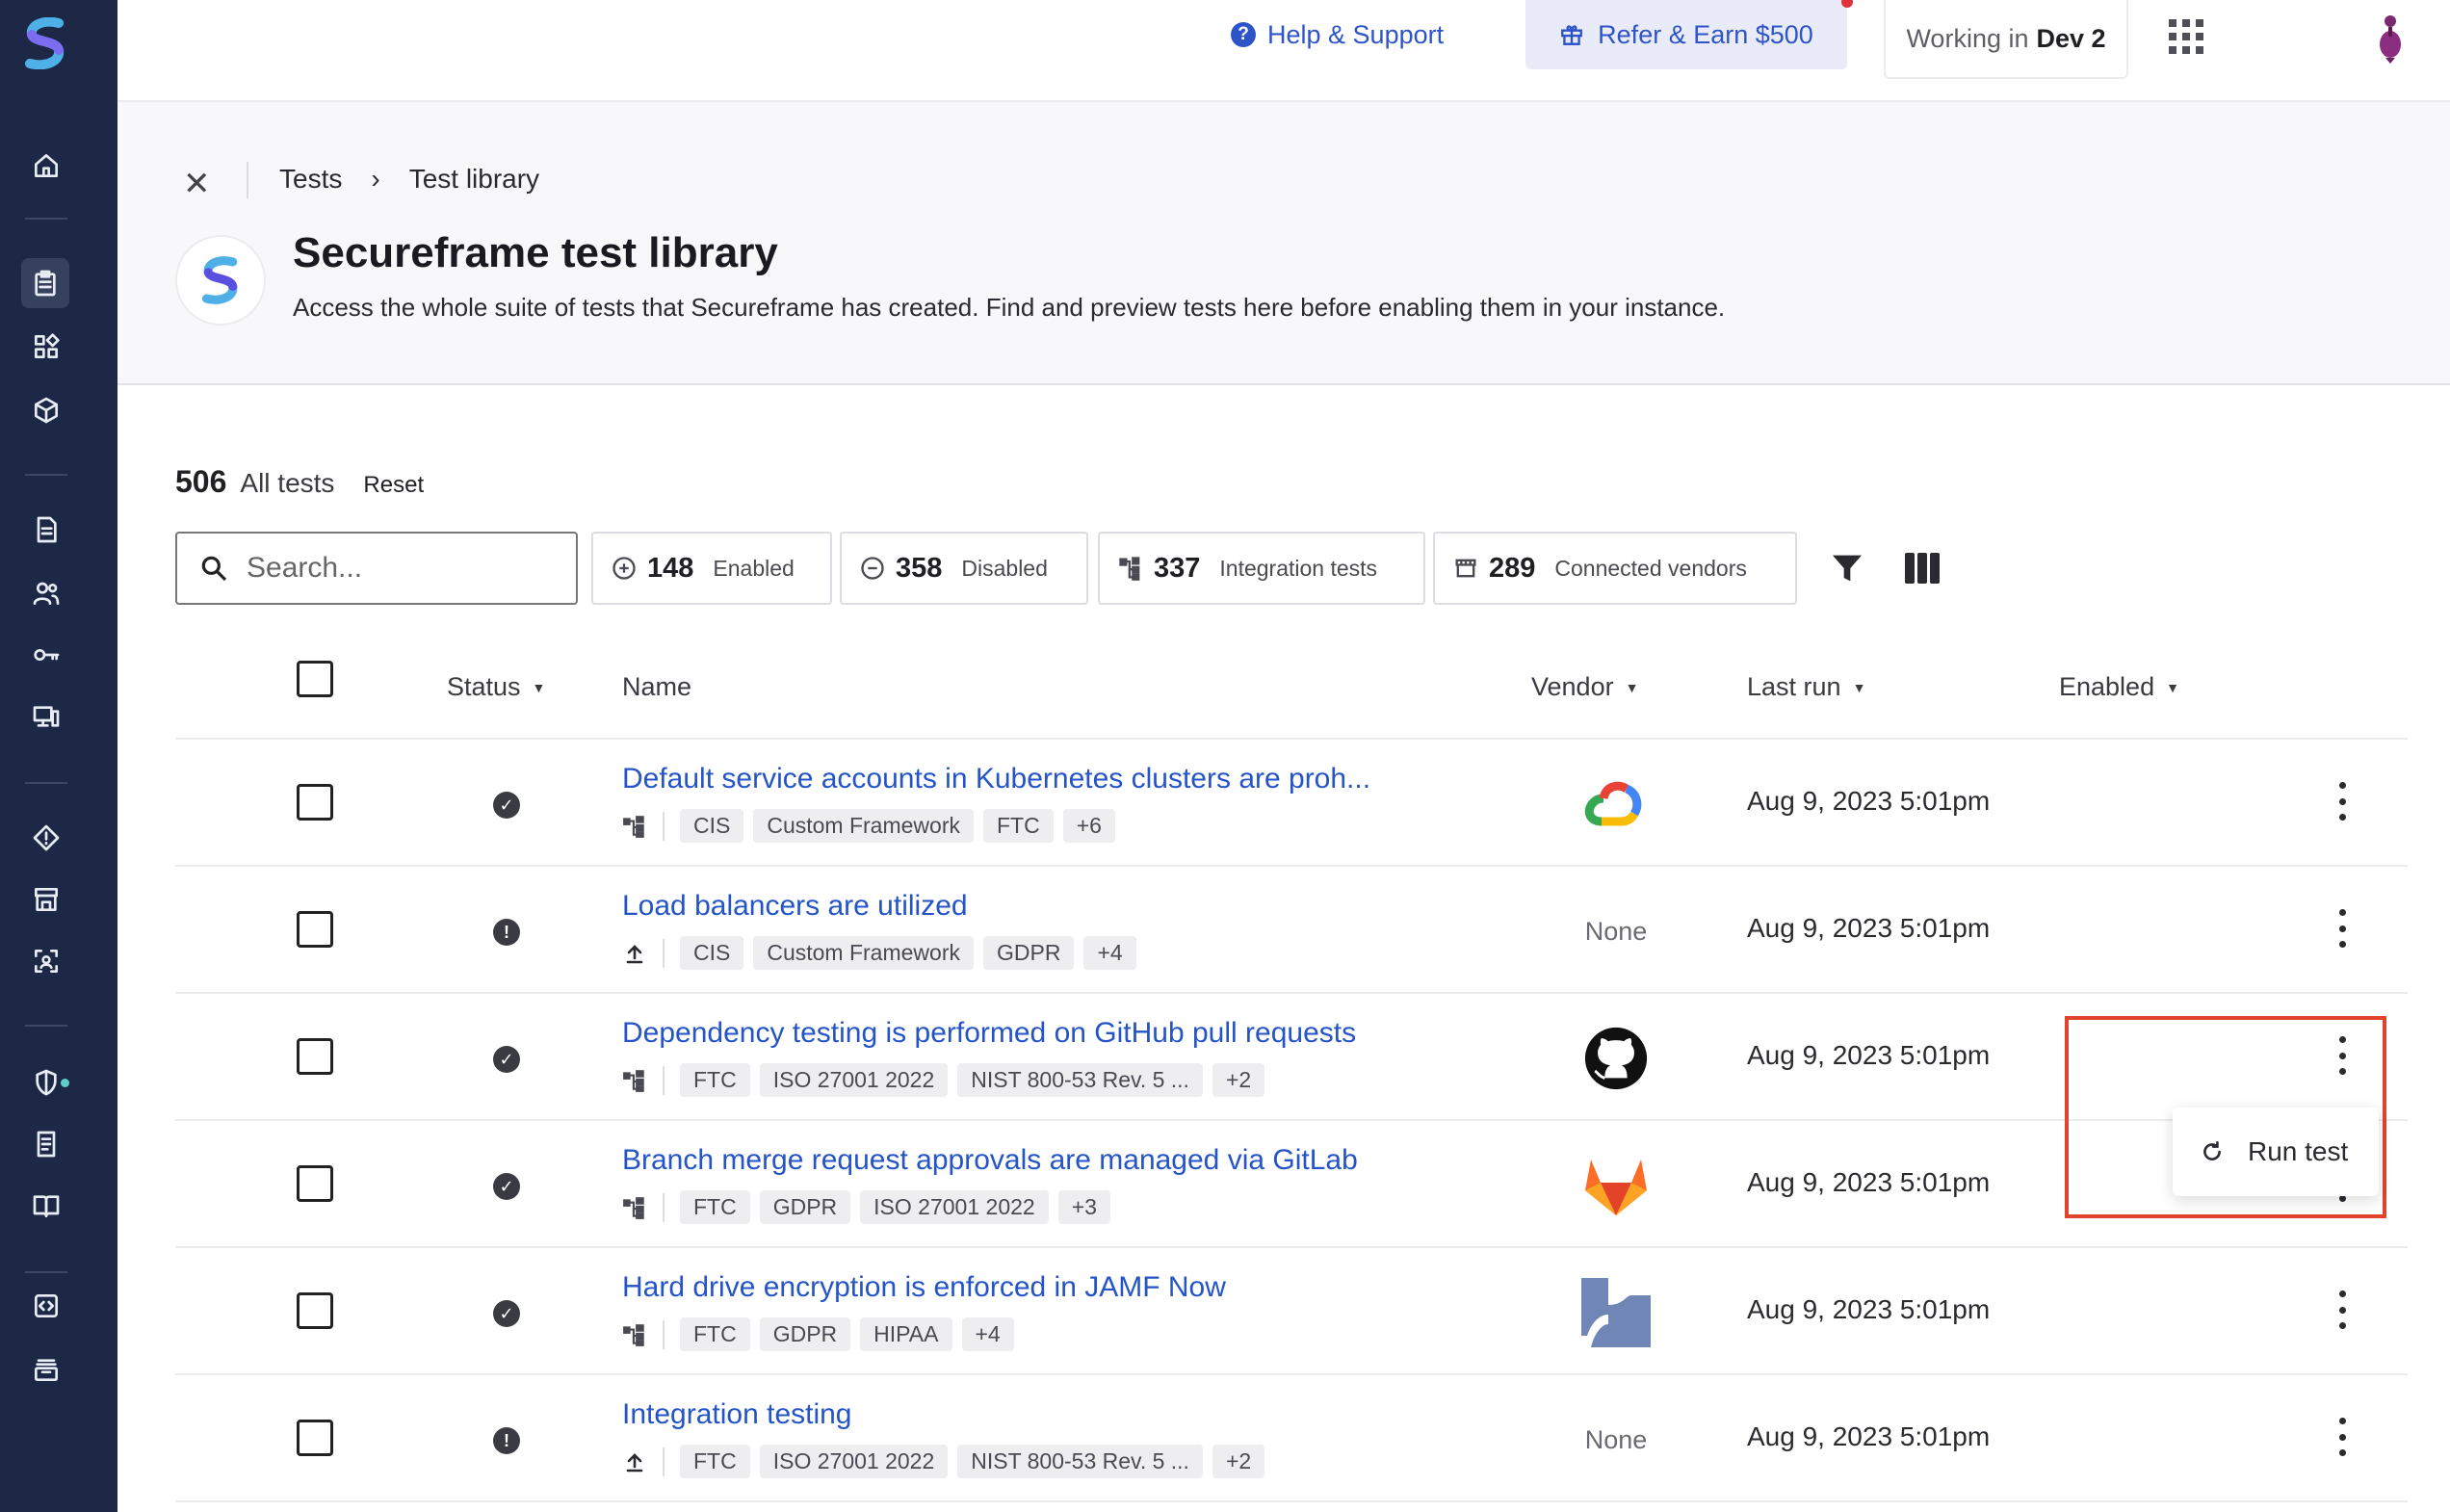  Describe the element at coordinates (1238, 1080) in the screenshot. I see `framework-tag: +2` at that location.